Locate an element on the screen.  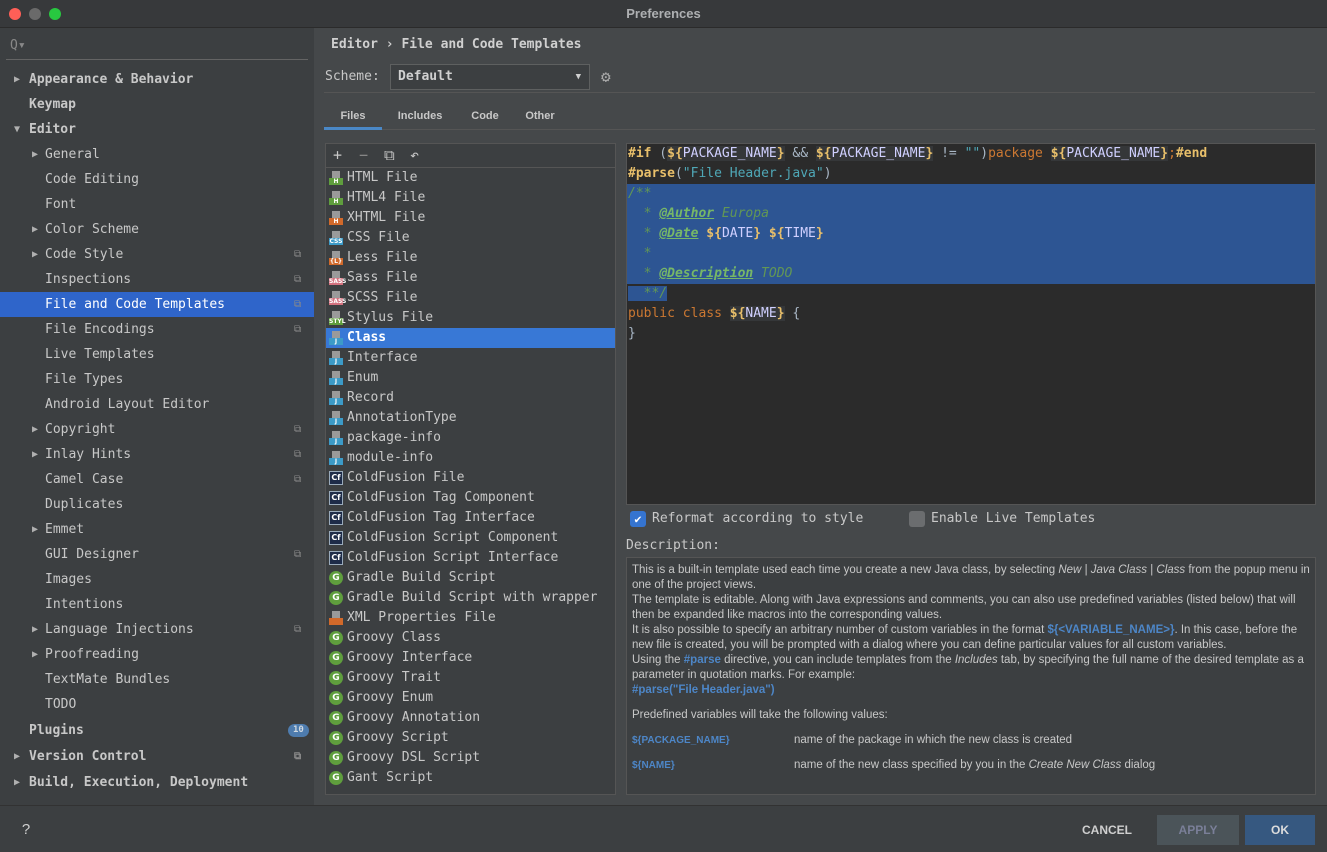
sidebar-item-keymap: Keymap is located at coordinates (157, 104).